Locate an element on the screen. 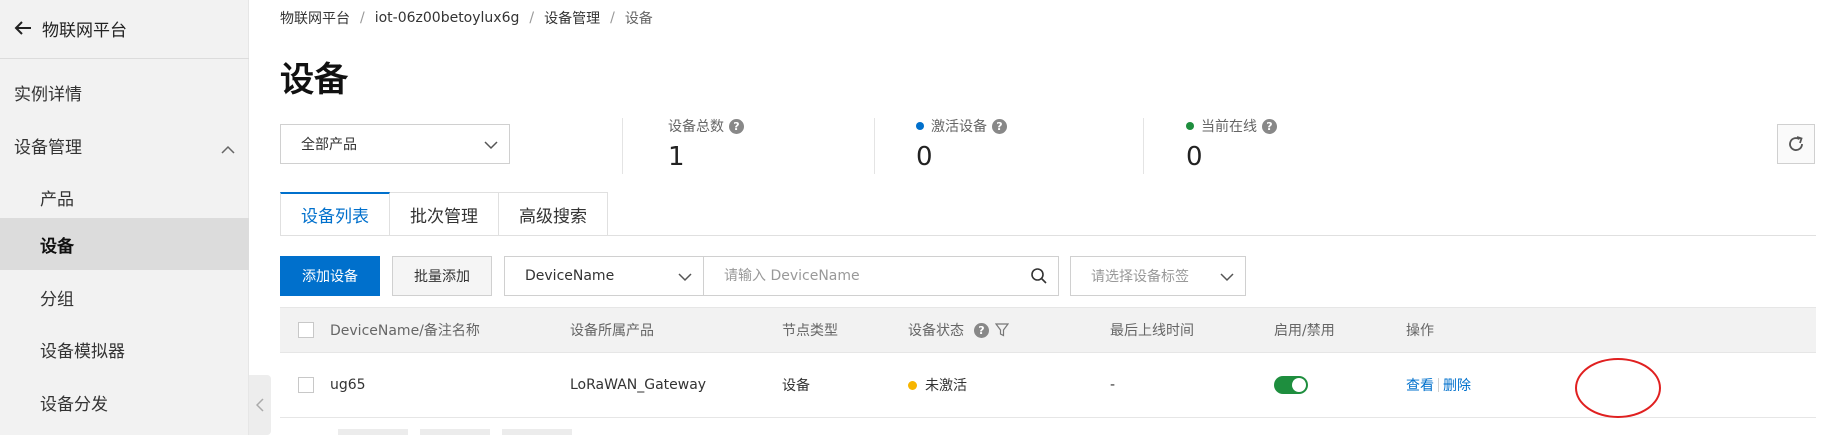 Image resolution: width=1848 pixels, height=435 pixels. device-tag-placeholder: 请选择设备标签 is located at coordinates (1140, 277).